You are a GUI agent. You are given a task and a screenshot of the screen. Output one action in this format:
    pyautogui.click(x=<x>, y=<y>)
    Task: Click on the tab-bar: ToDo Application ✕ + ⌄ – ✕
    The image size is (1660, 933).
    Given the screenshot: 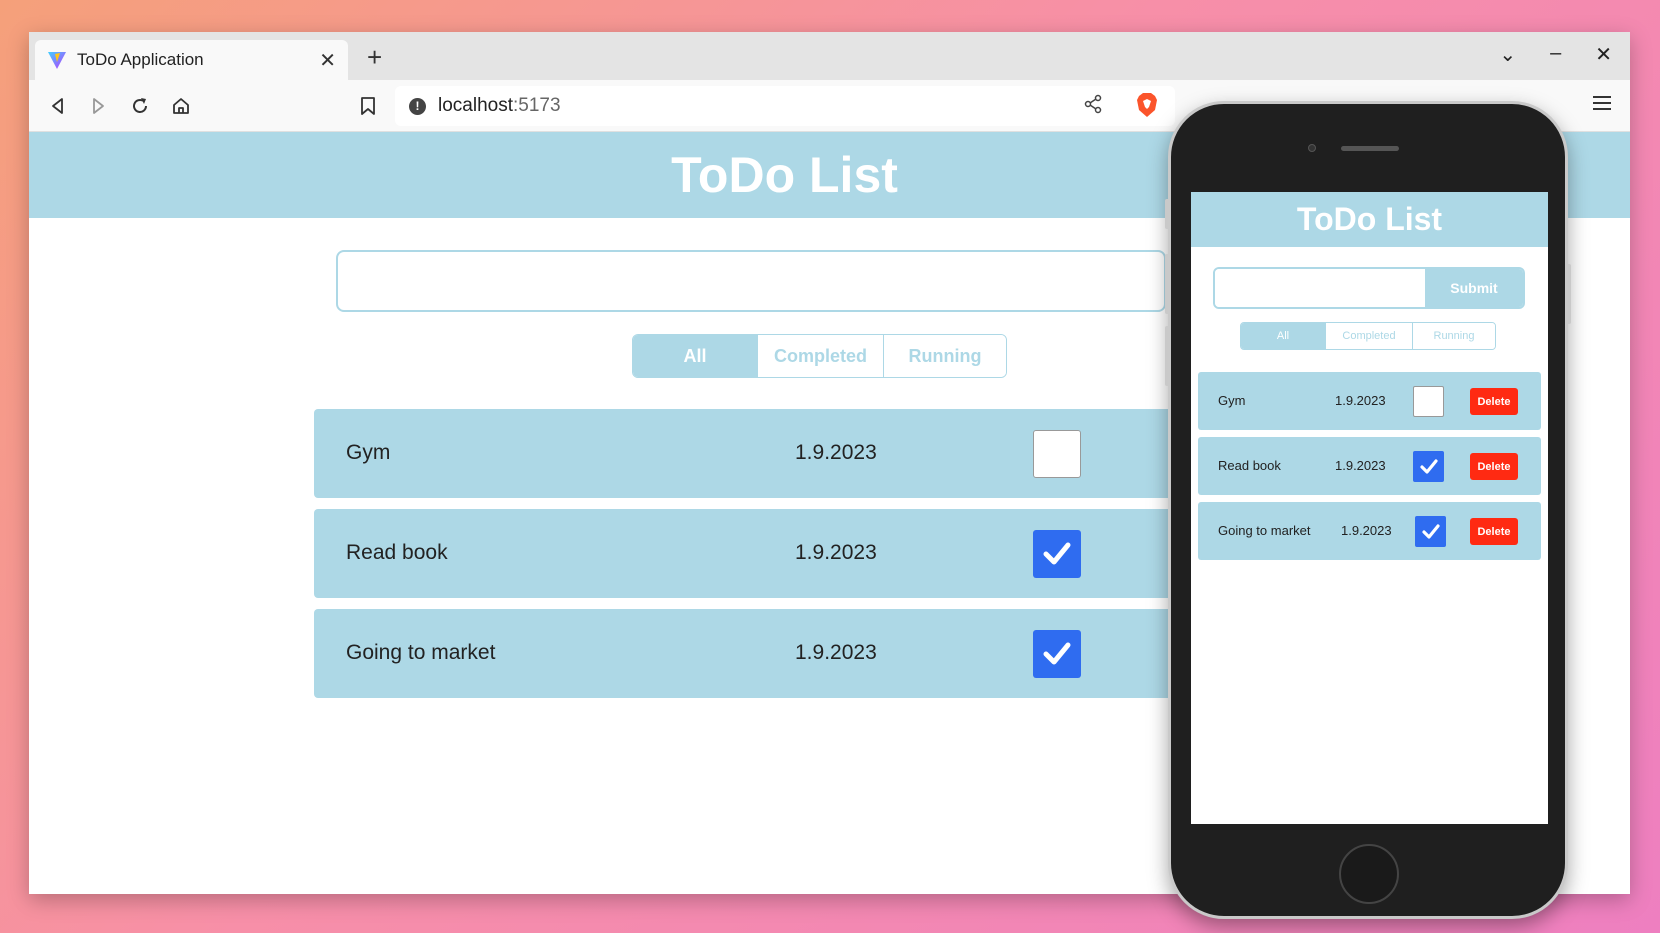 What is the action you would take?
    pyautogui.click(x=829, y=56)
    